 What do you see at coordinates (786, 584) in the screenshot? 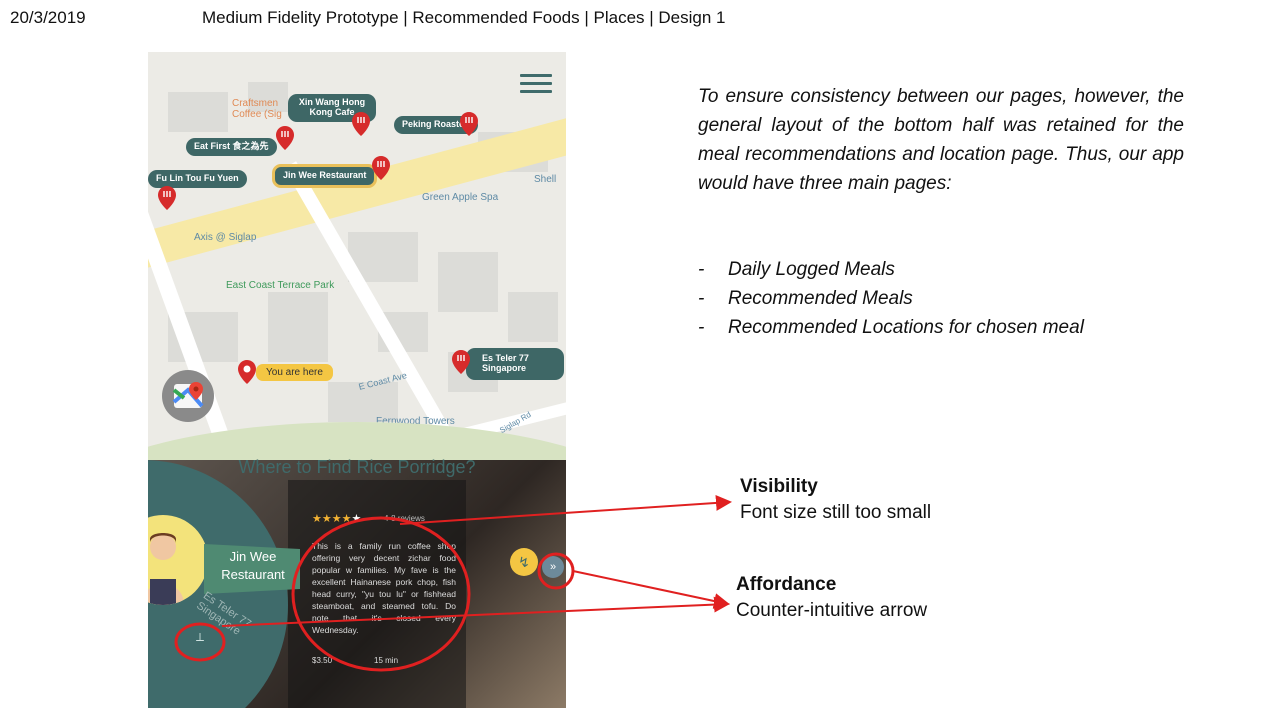
I see `annotation-title: Affordance` at bounding box center [786, 584].